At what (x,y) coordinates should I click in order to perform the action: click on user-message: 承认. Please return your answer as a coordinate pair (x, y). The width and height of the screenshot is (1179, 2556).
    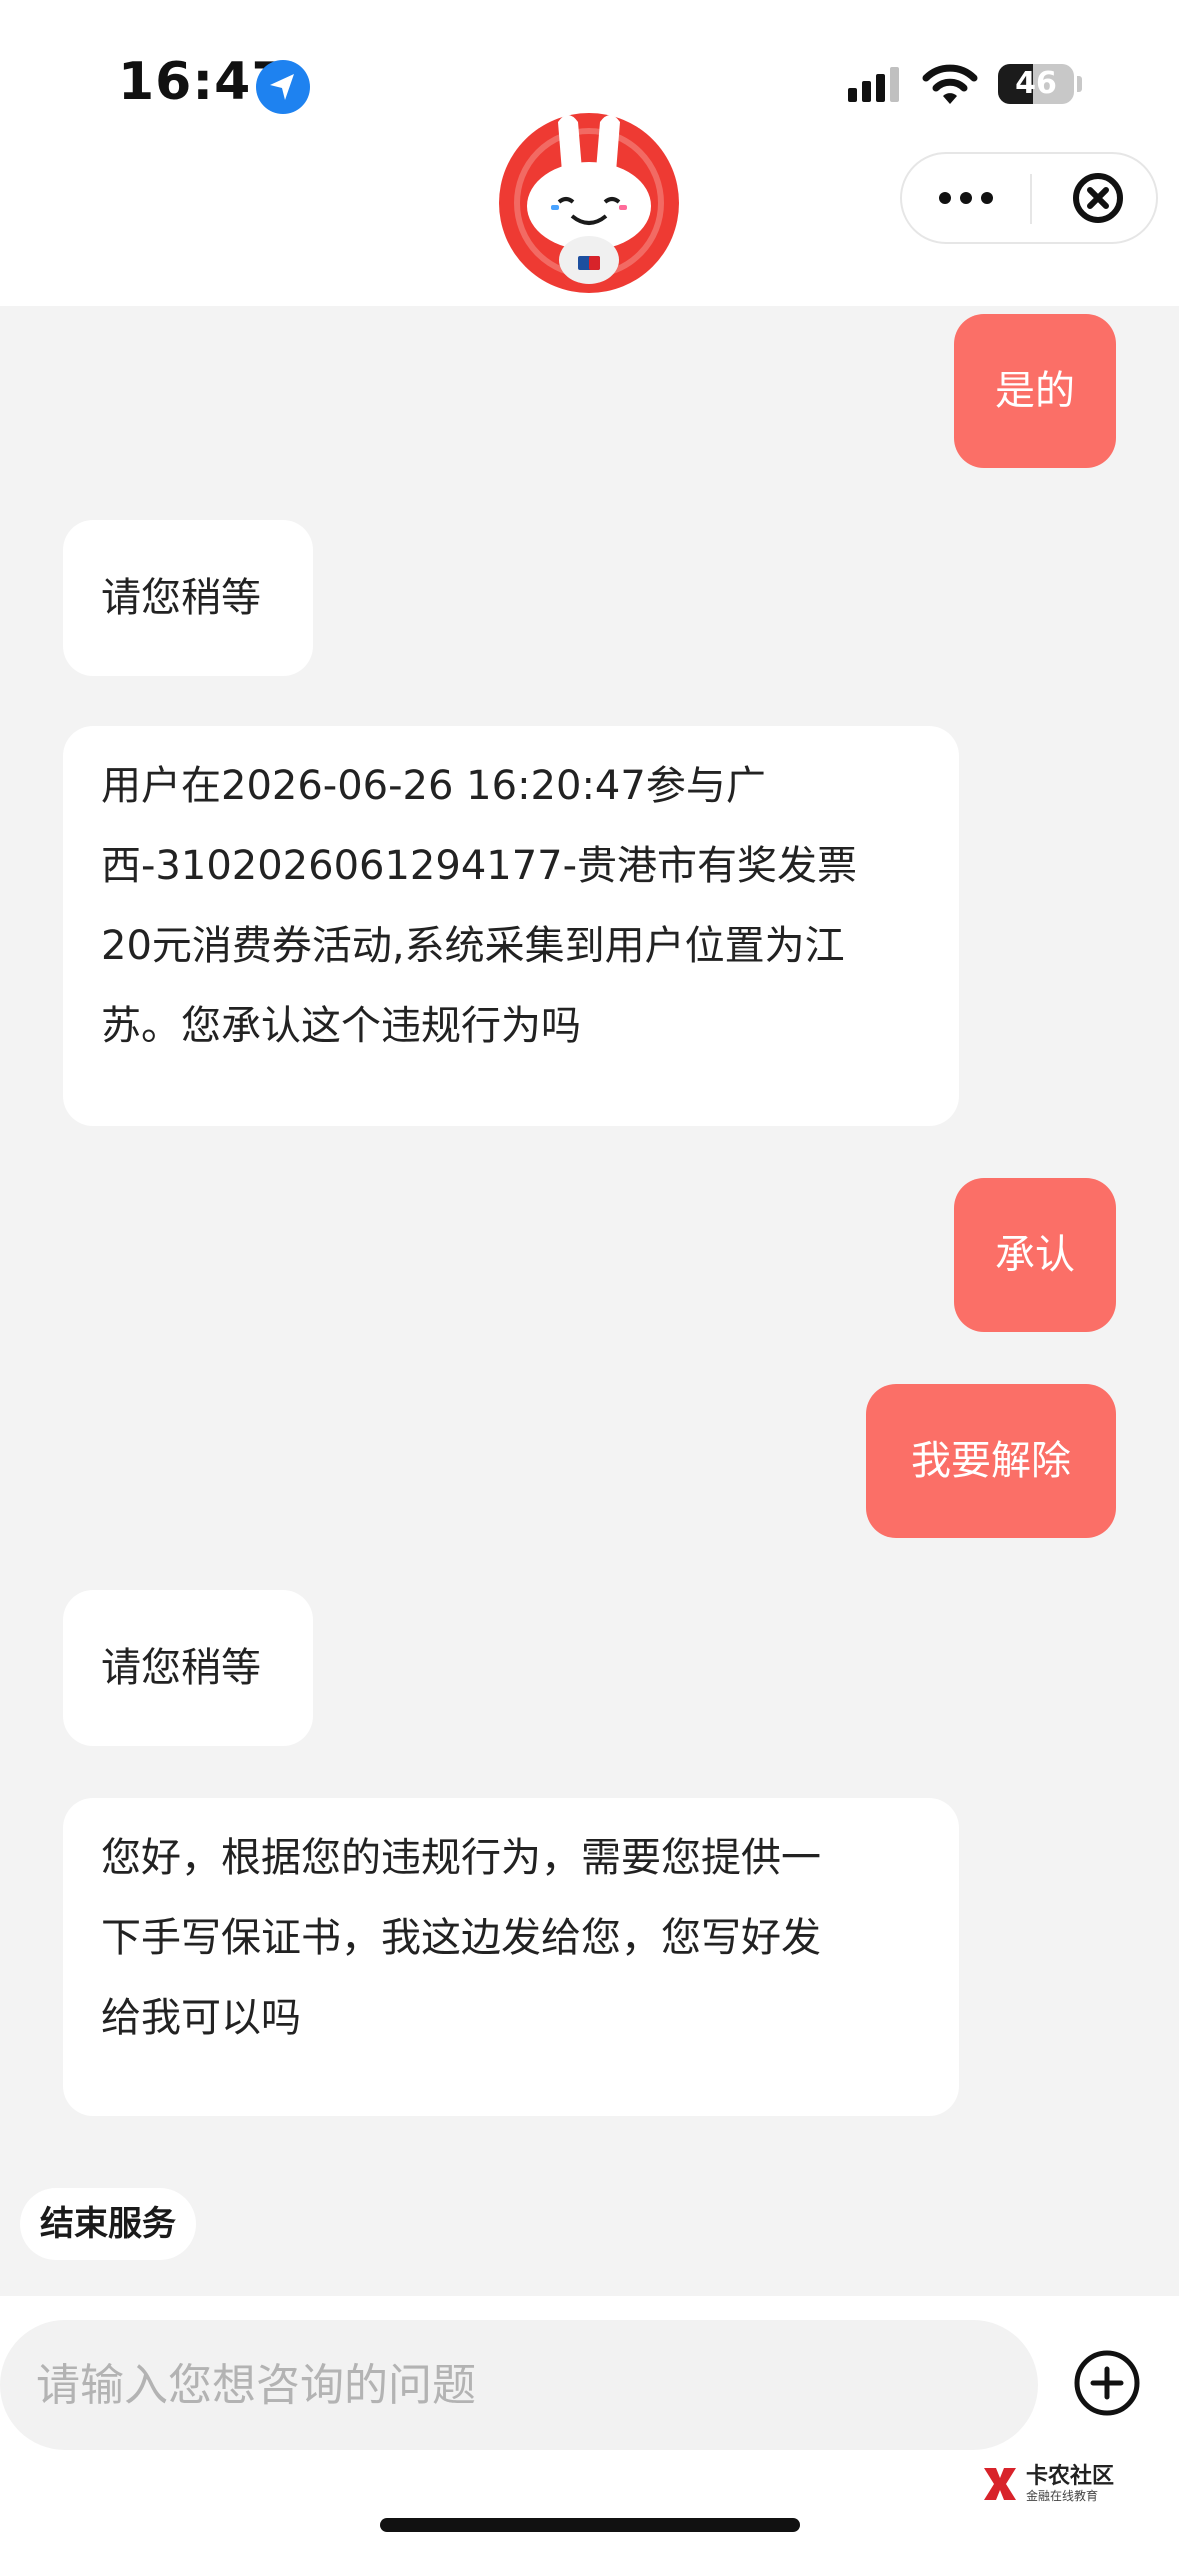
    Looking at the image, I should click on (1035, 1255).